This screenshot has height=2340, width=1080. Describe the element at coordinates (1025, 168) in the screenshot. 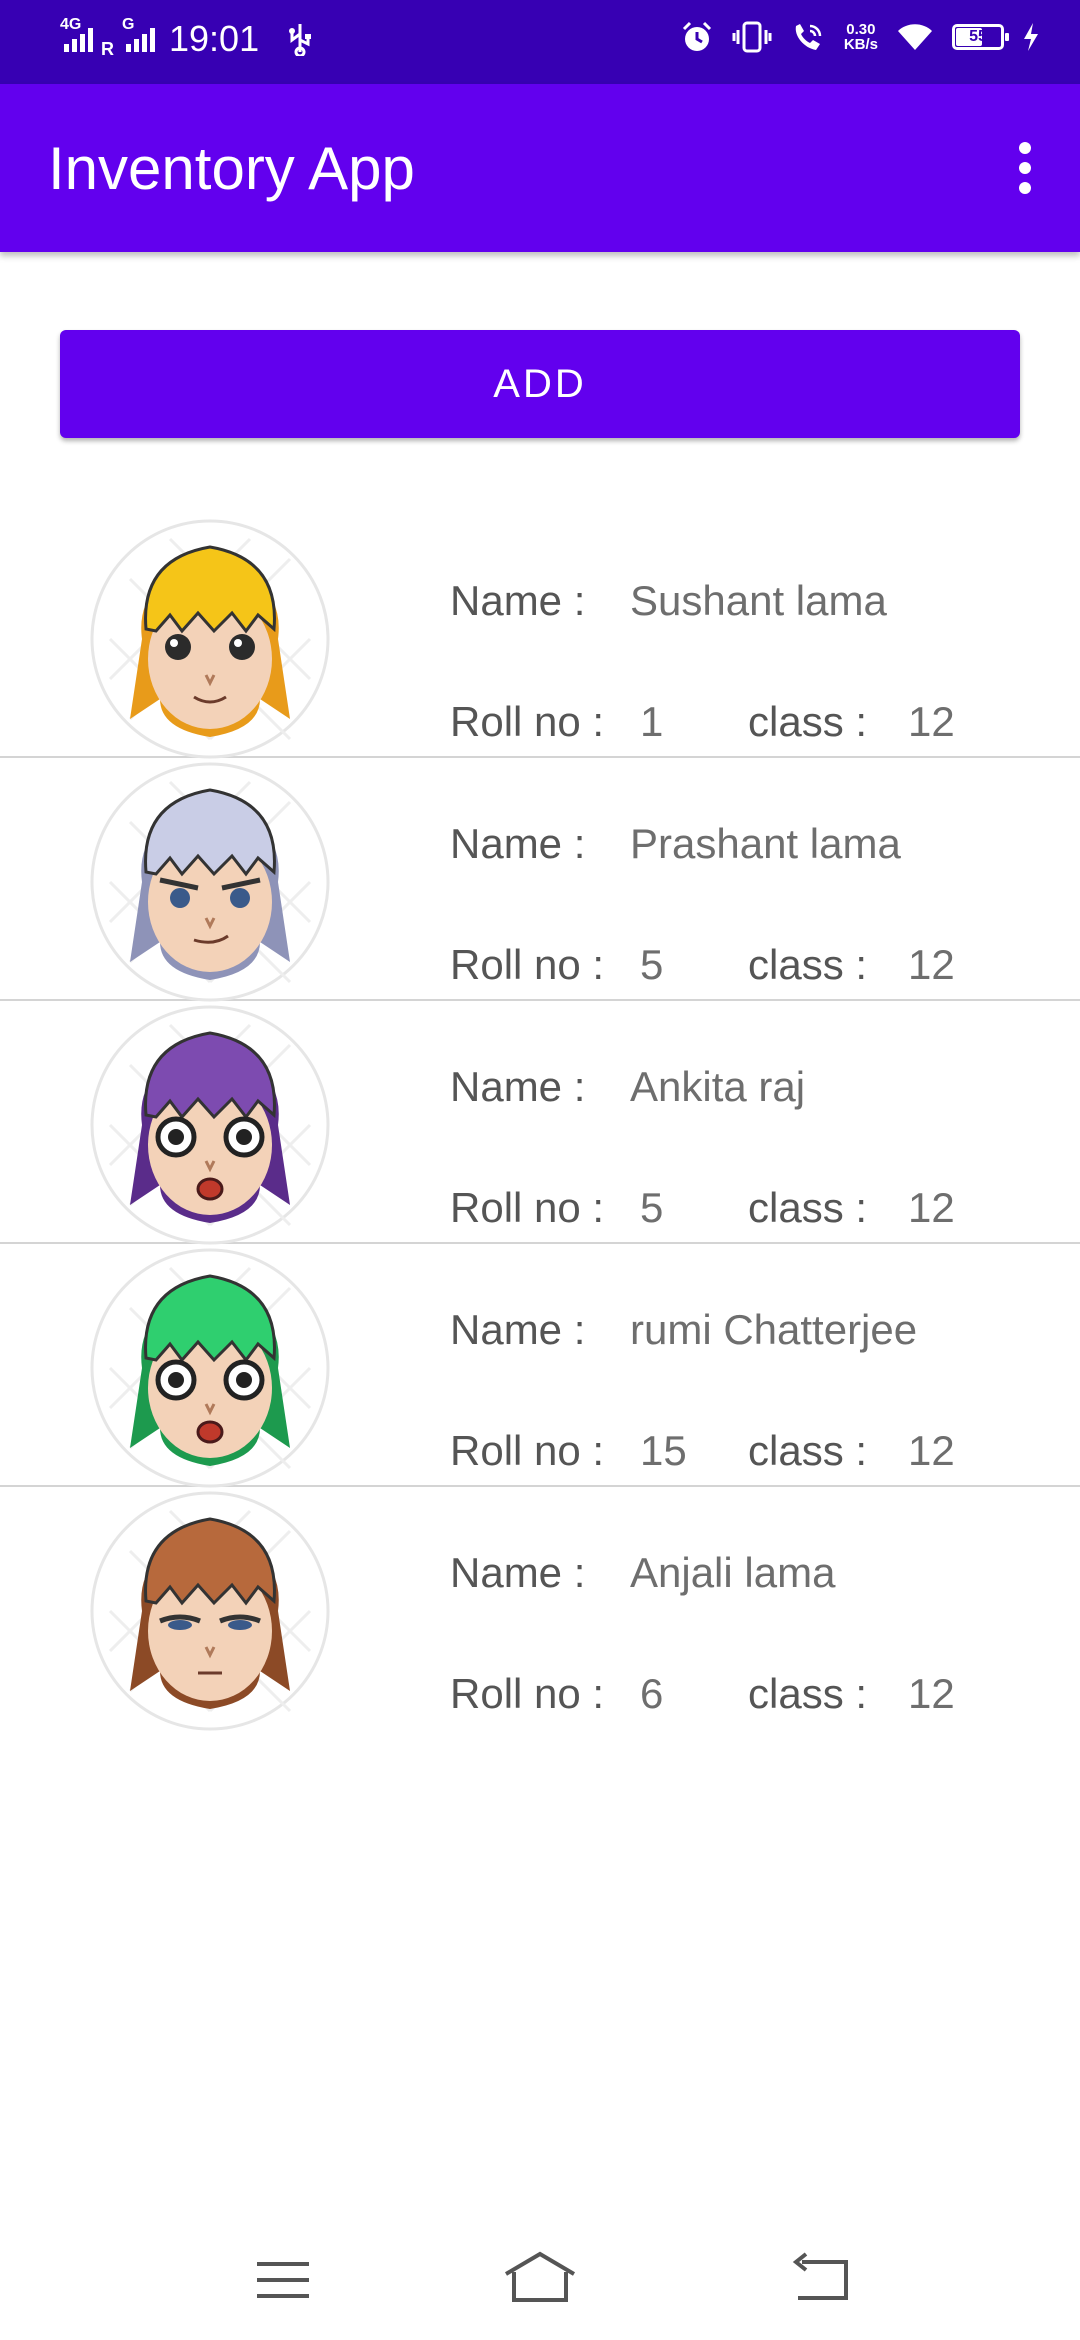

I see `more-vert-icon` at that location.